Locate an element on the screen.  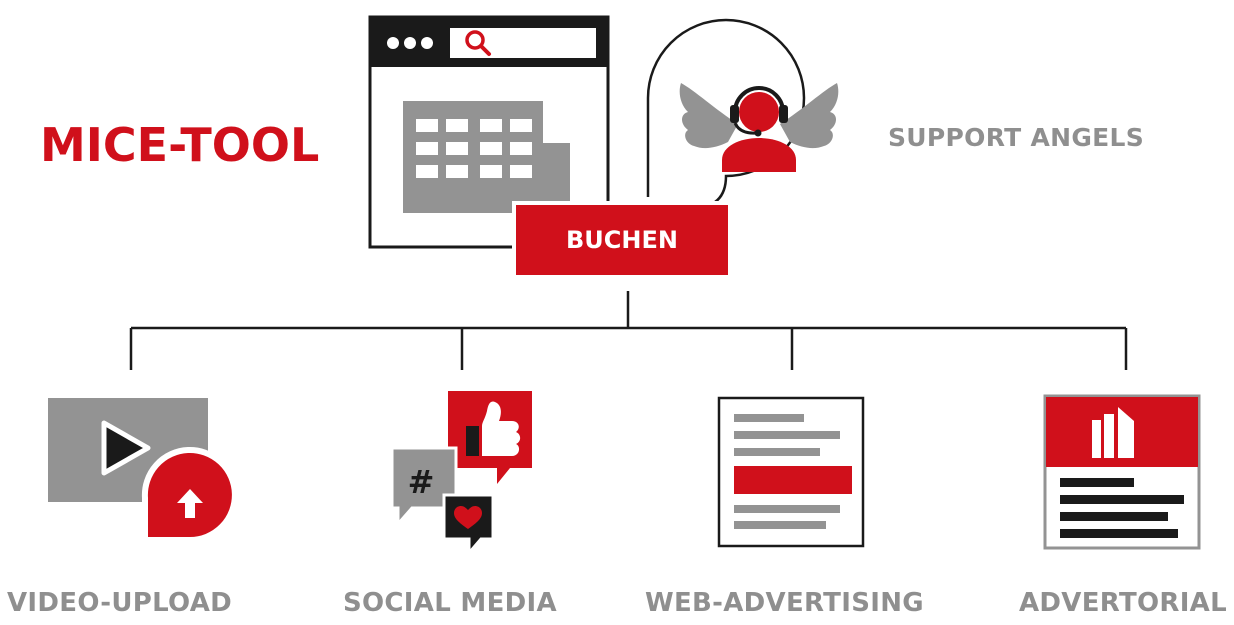
branch-label-video-upload: VIDEO-UPLOAD is located at coordinates (120, 603).